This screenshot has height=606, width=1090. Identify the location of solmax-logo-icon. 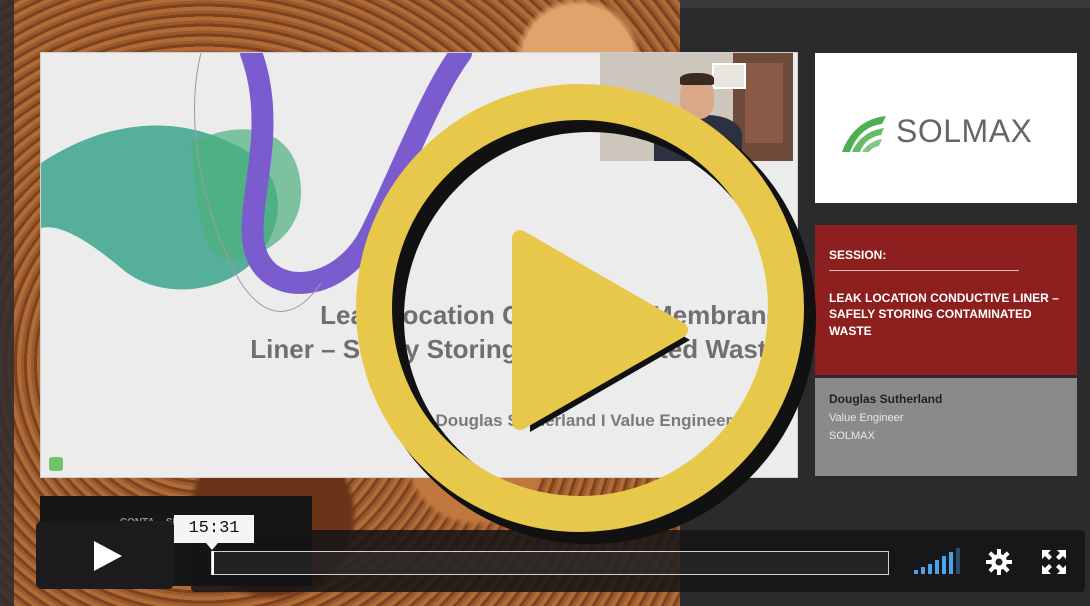
(864, 134).